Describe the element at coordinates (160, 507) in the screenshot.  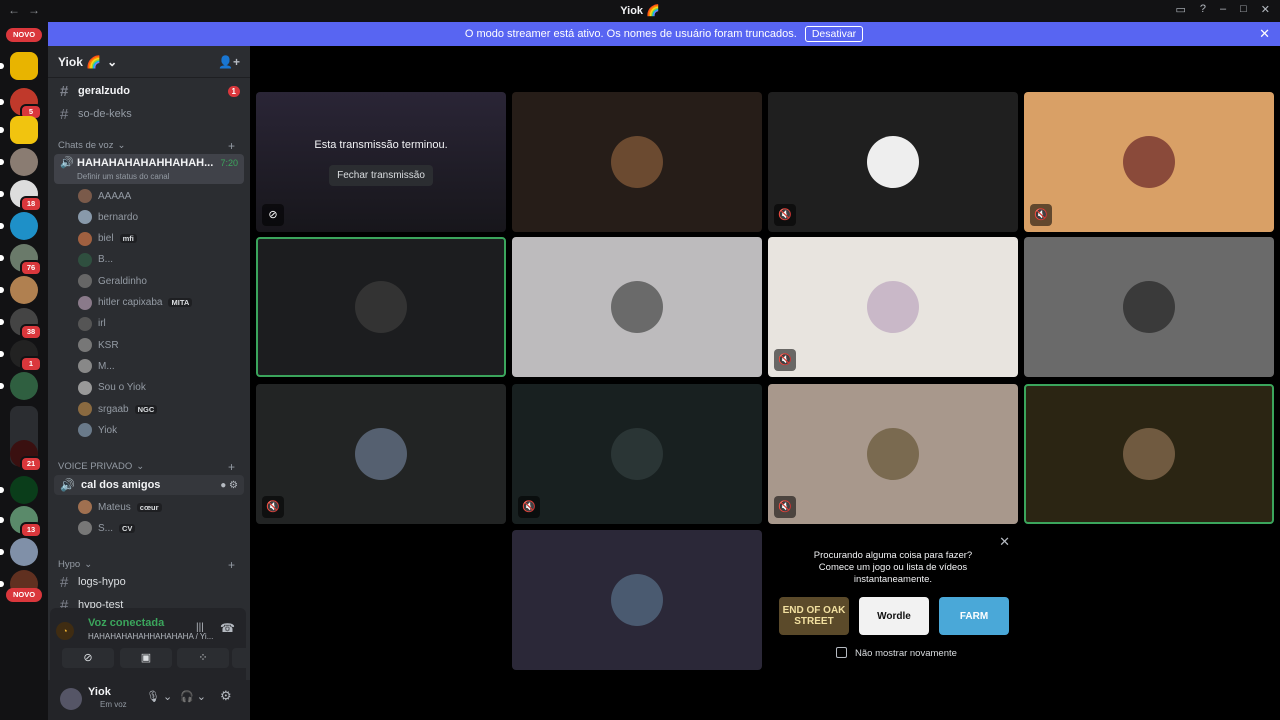
I see `private-user: Mateus cœur` at that location.